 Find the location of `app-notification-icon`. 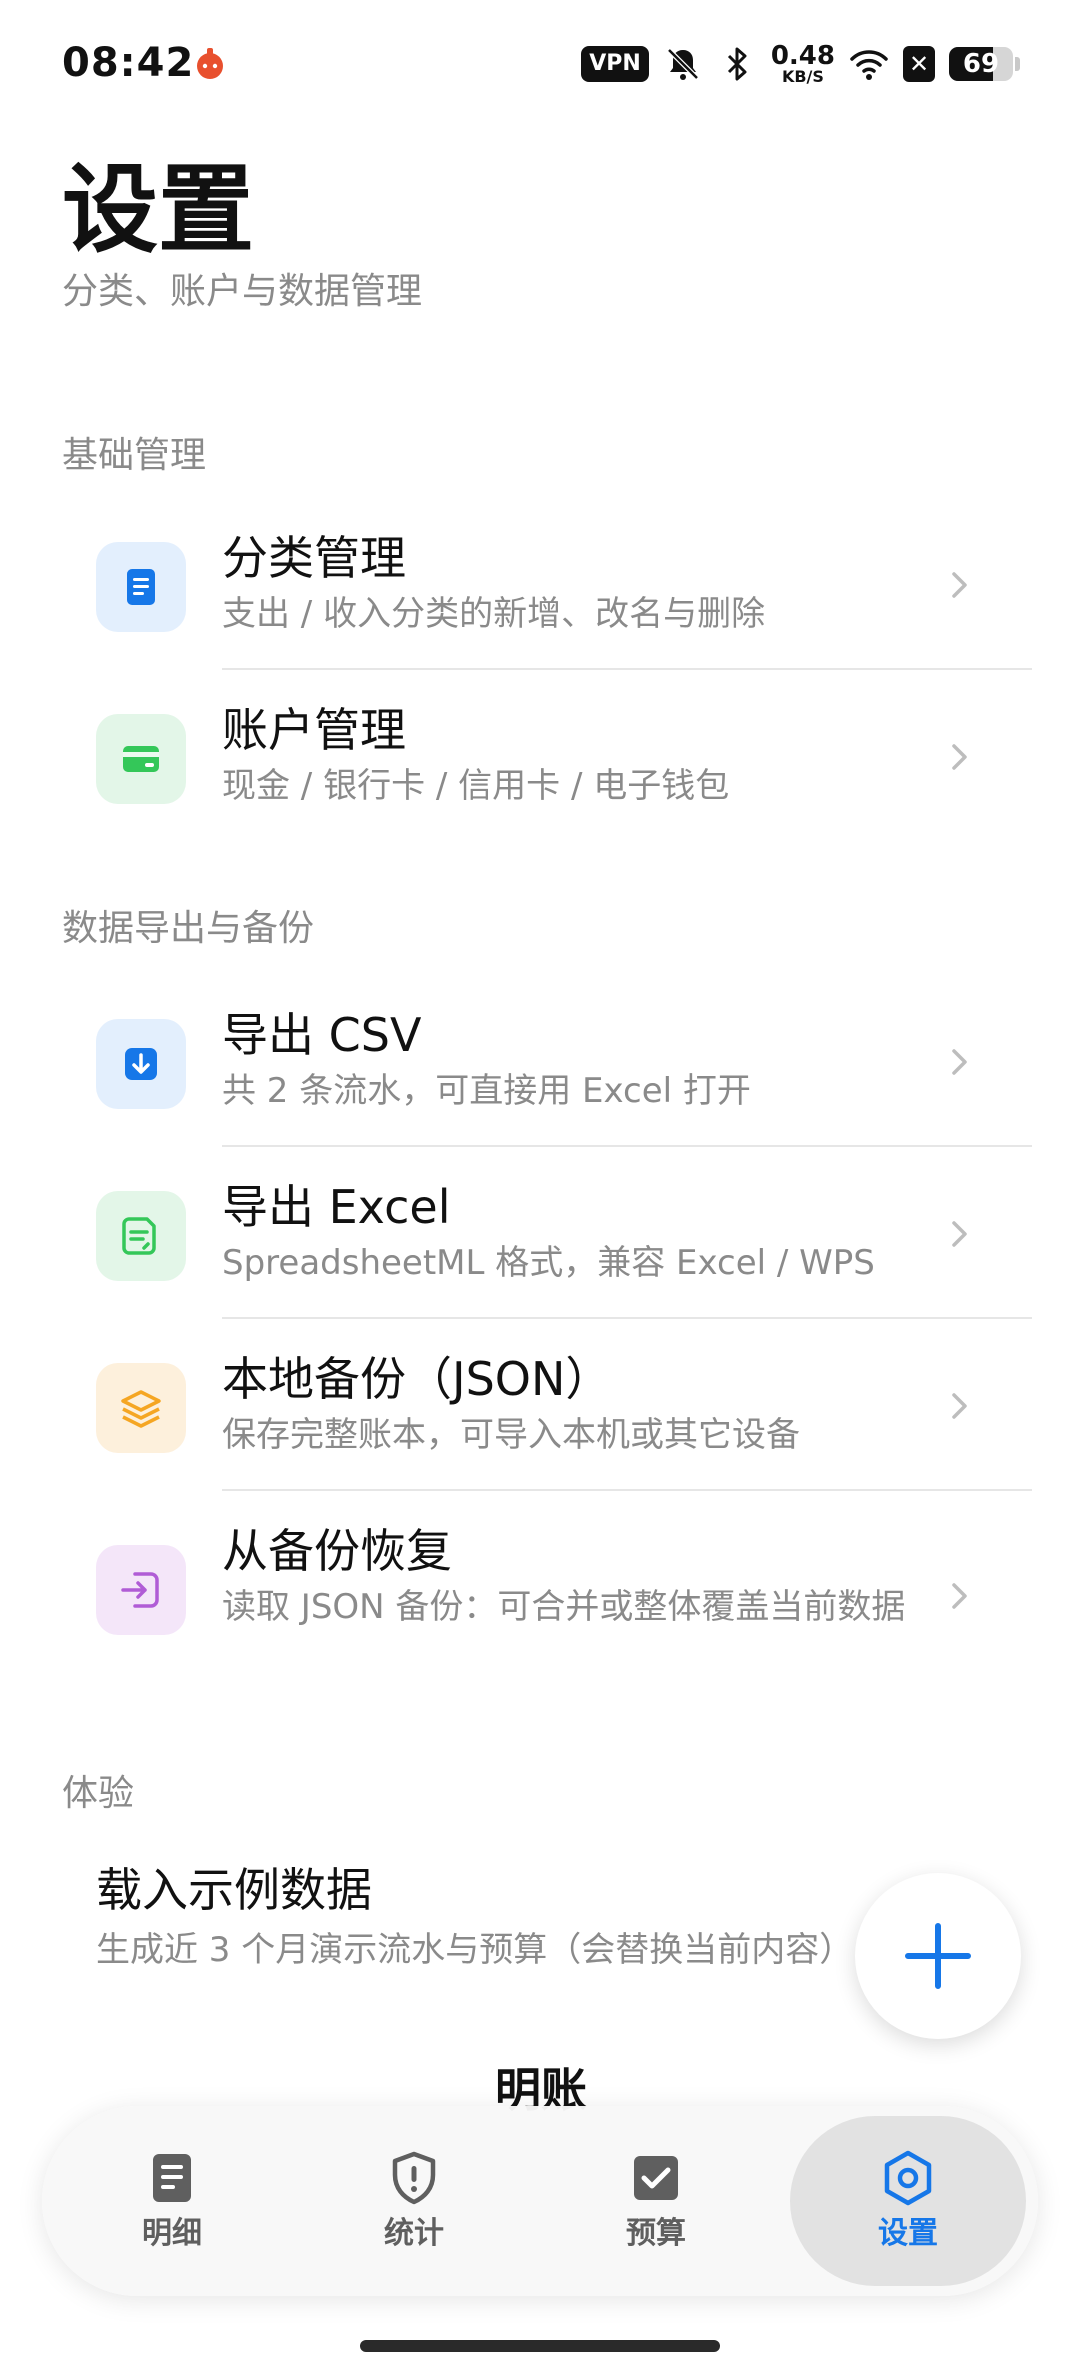

app-notification-icon is located at coordinates (210, 63).